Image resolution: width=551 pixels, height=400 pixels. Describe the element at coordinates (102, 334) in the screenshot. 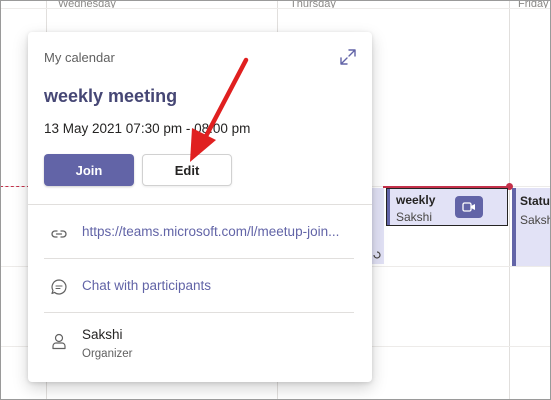

I see `organizer-name: Sakshi` at that location.